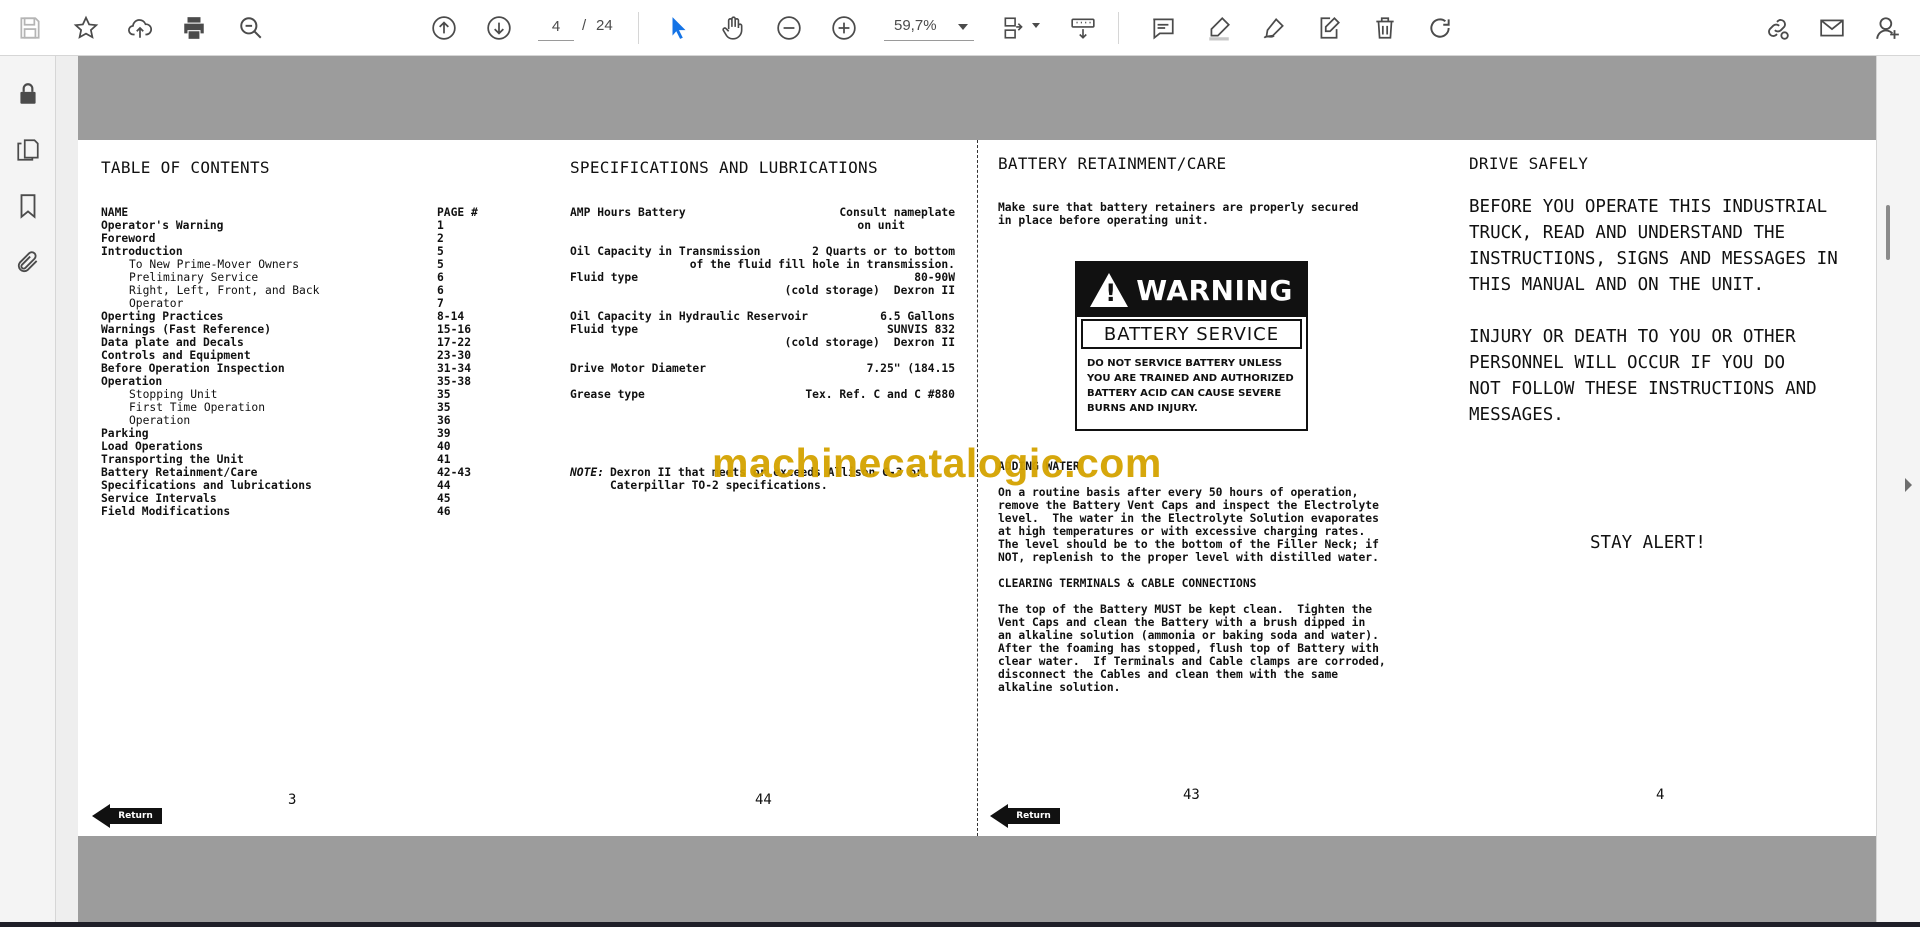  What do you see at coordinates (291, 342) in the screenshot?
I see `toc-row: Data plate and Decals 17-22` at bounding box center [291, 342].